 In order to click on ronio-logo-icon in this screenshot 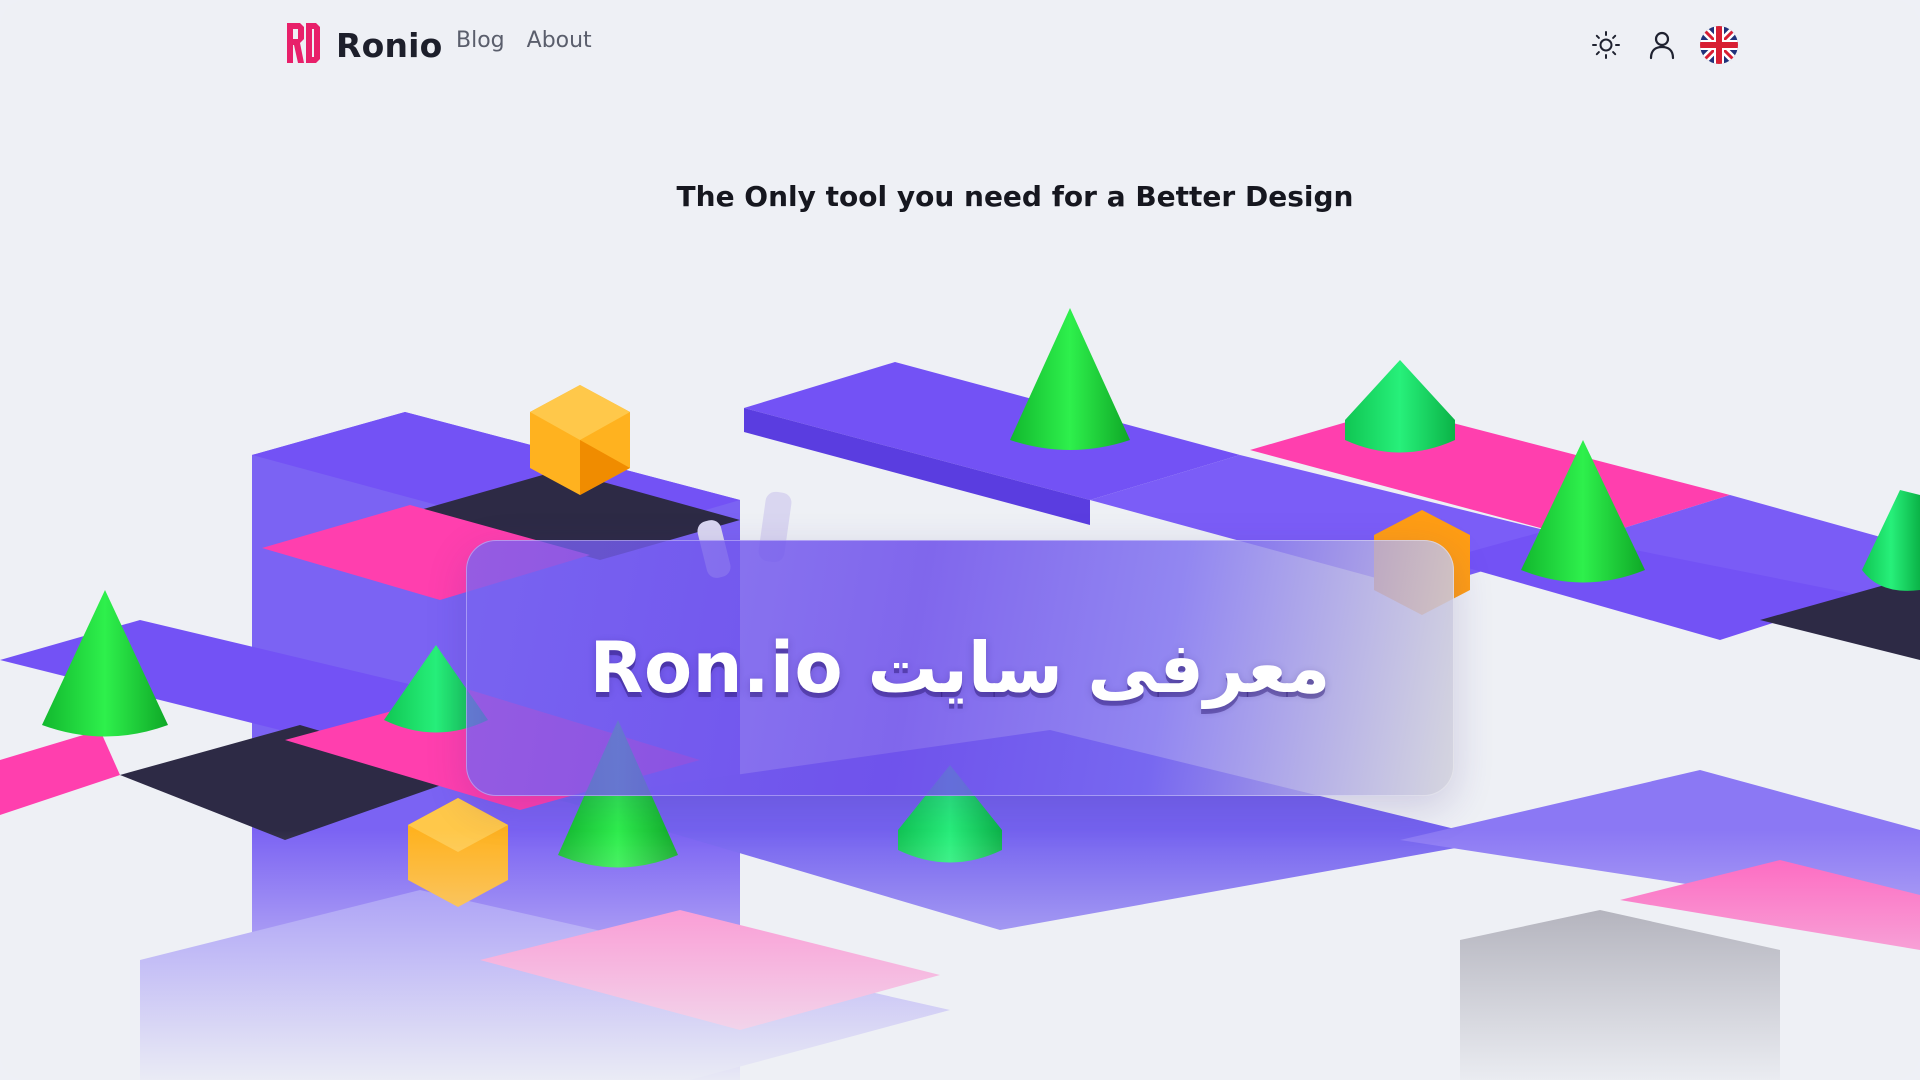, I will do `click(303, 45)`.